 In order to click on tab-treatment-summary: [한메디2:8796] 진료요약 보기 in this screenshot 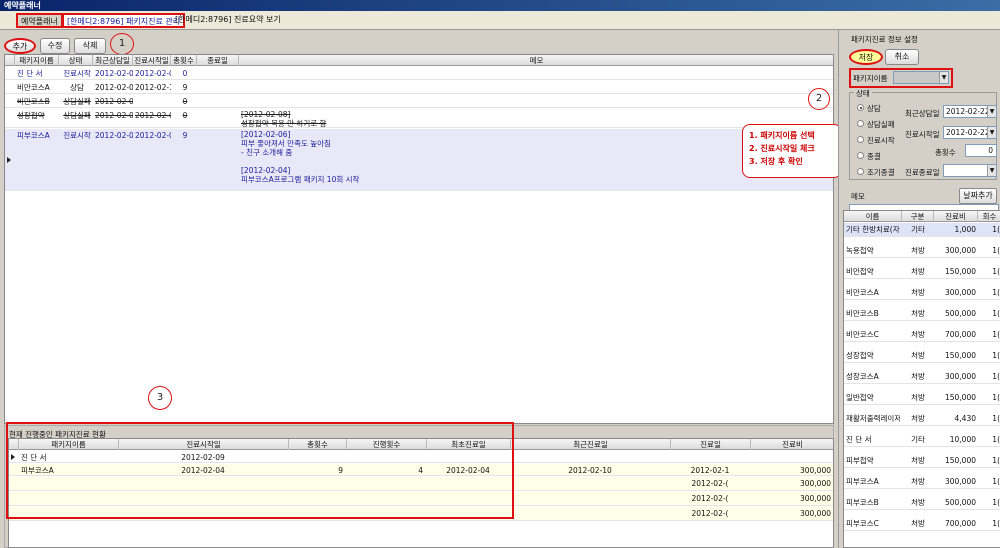, I will do `click(228, 20)`.